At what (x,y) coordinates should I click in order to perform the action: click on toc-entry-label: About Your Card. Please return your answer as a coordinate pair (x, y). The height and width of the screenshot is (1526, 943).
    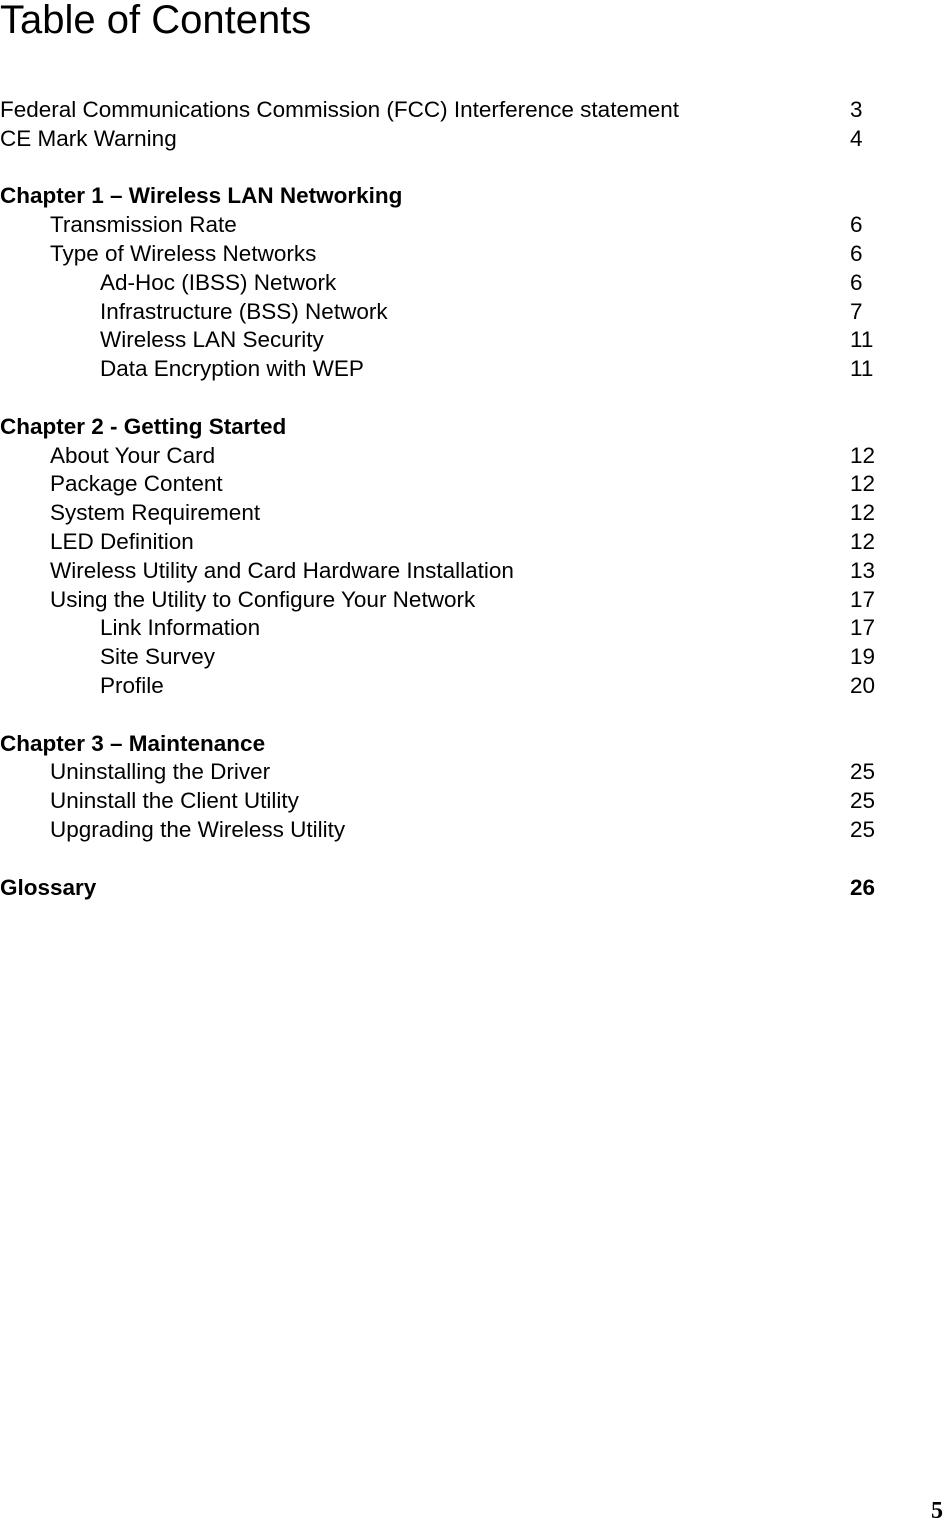
    Looking at the image, I should click on (133, 455).